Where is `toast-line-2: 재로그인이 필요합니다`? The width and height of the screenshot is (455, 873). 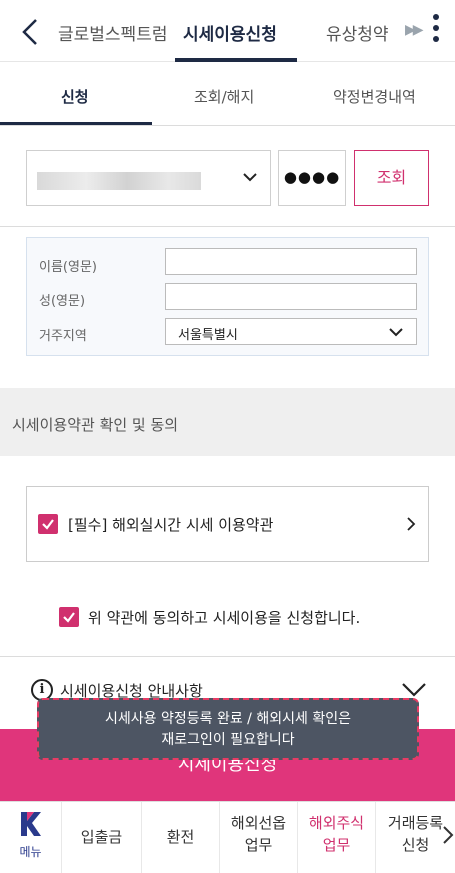 toast-line-2: 재로그인이 필요합니다 is located at coordinates (228, 740).